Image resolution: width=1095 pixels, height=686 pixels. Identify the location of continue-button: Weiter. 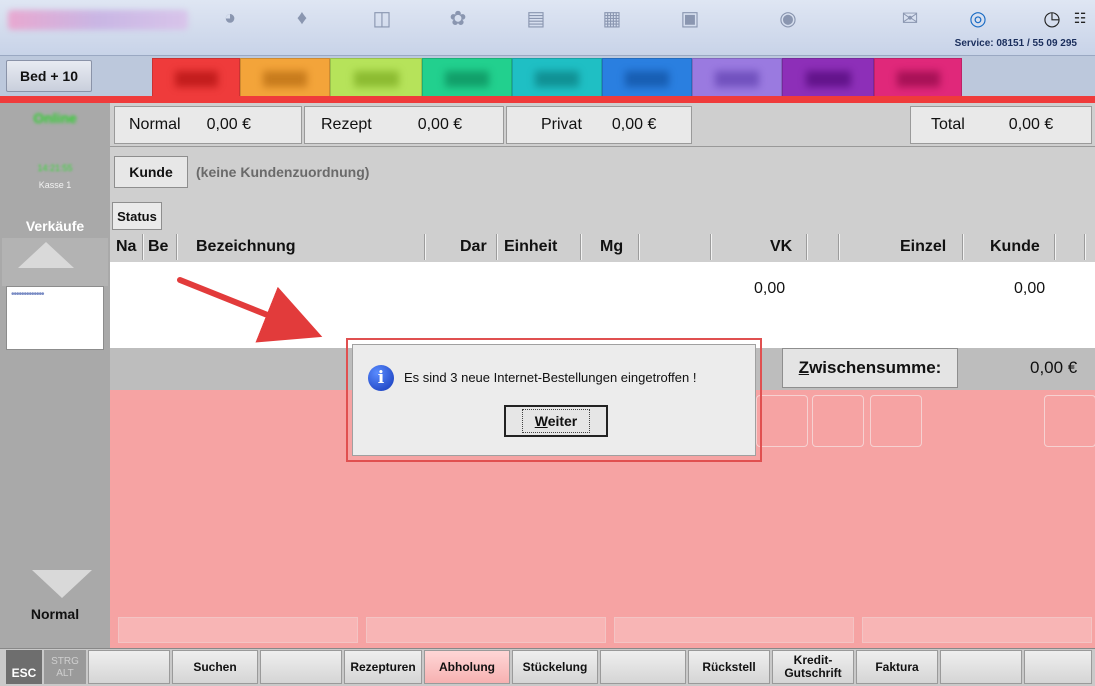
(556, 421).